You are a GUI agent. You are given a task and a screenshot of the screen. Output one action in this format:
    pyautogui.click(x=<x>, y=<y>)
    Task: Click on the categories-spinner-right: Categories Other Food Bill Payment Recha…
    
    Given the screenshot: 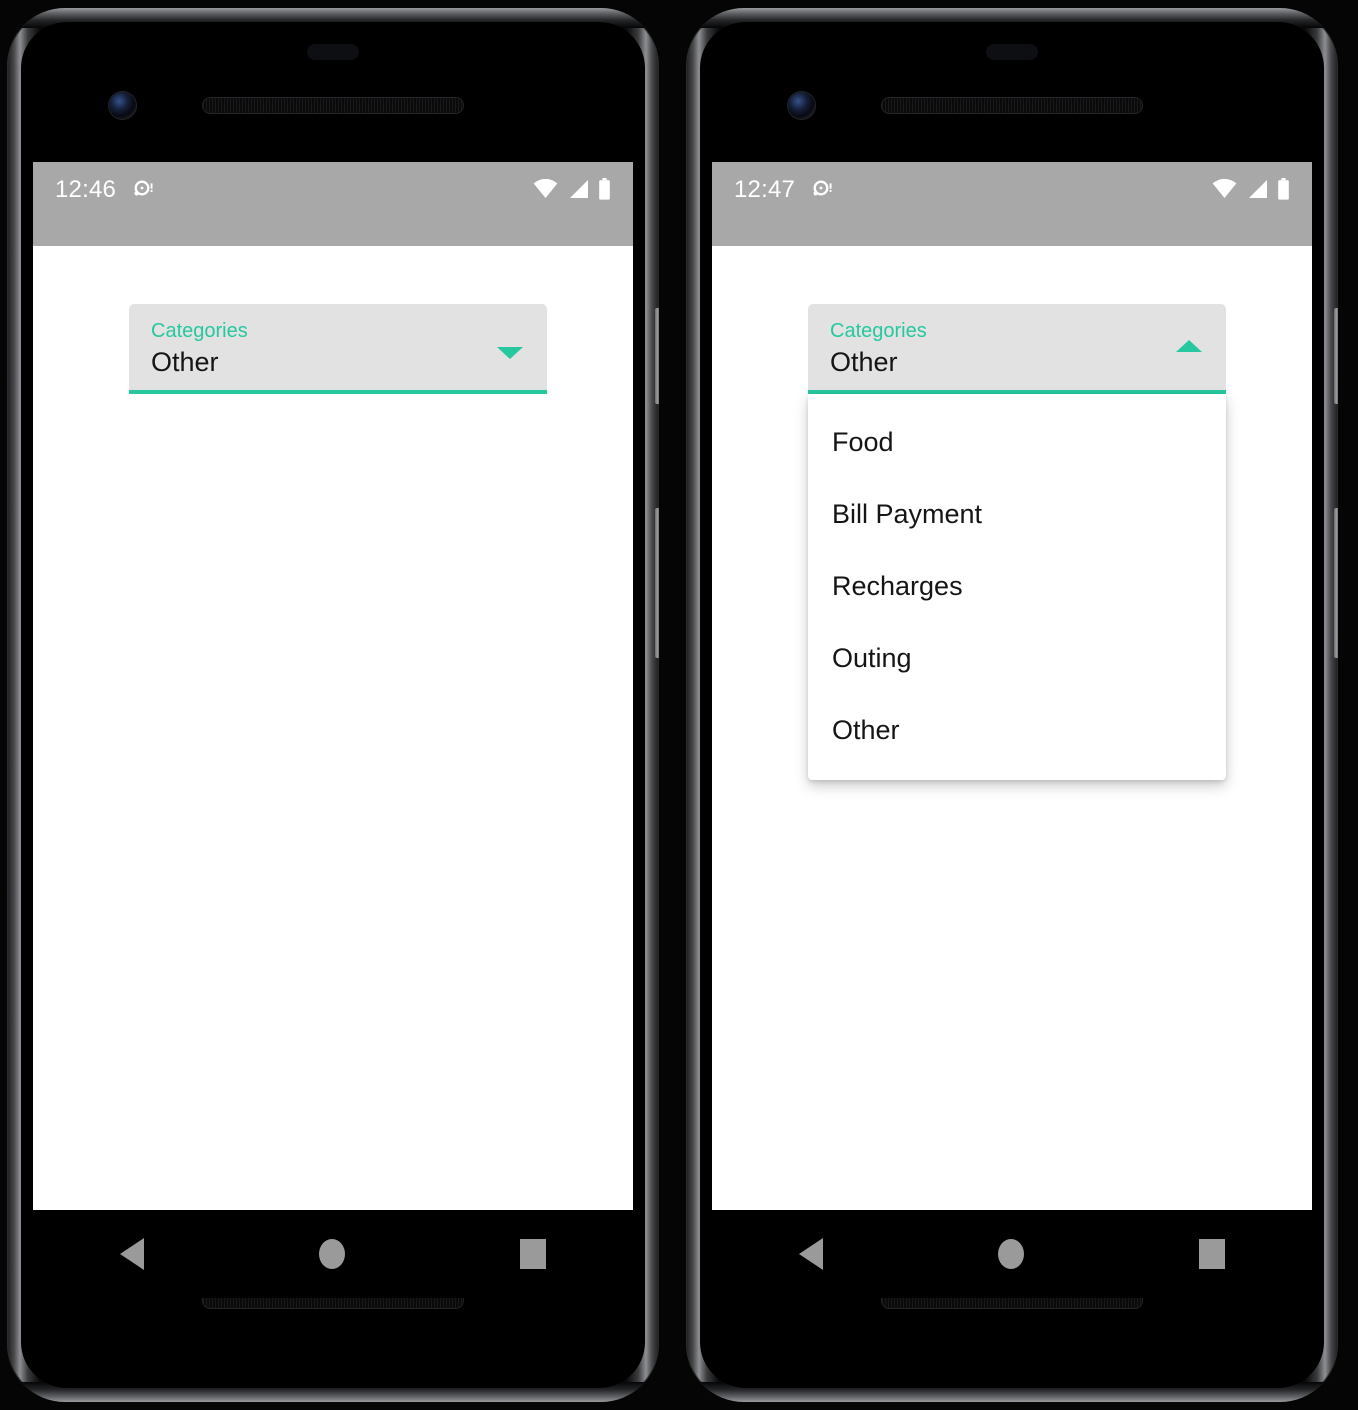 What is the action you would take?
    pyautogui.click(x=1017, y=542)
    